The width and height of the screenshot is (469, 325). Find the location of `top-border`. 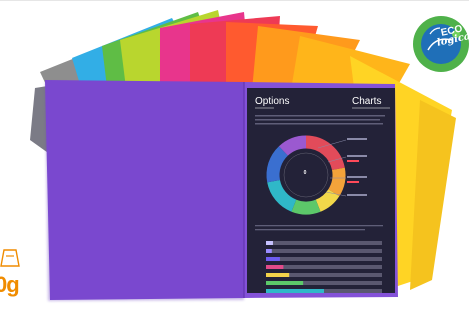

top-border is located at coordinates (234, 0).